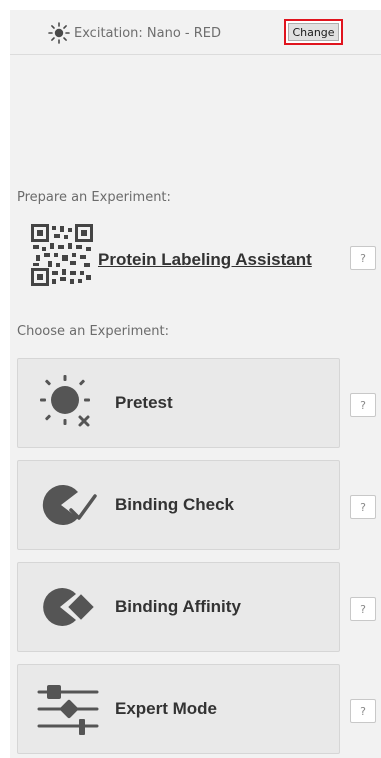 This screenshot has width=381, height=758. I want to click on excitation-label: Excitation: Nano - RED, so click(148, 33).